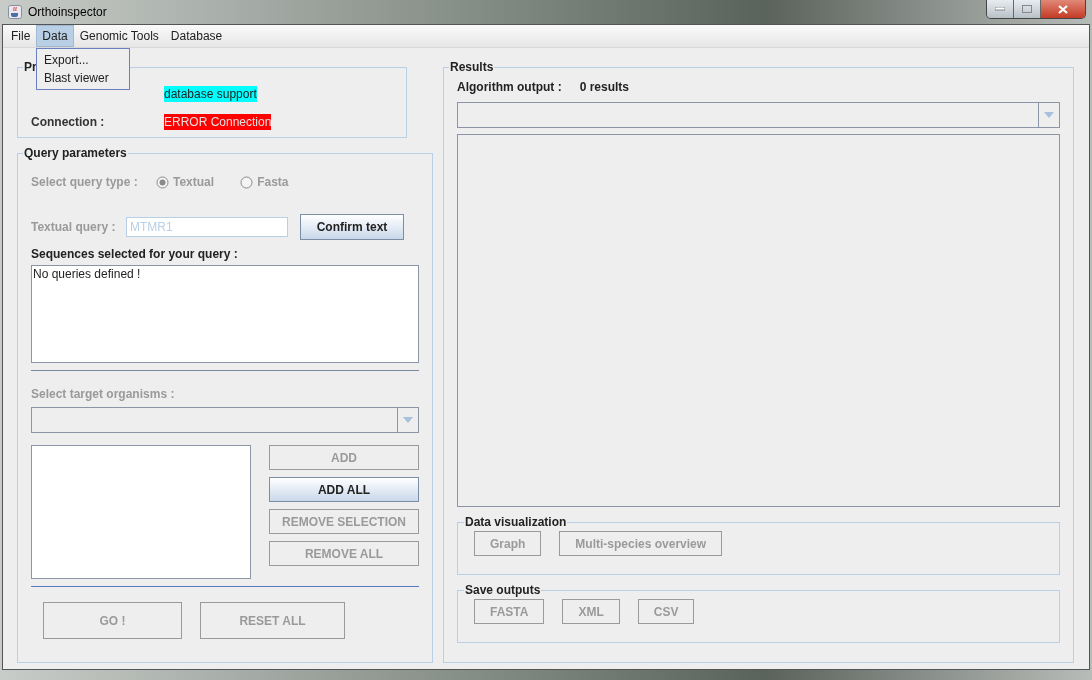 The height and width of the screenshot is (680, 1092). Describe the element at coordinates (103, 394) in the screenshot. I see `field-label: Select target organisms :` at that location.